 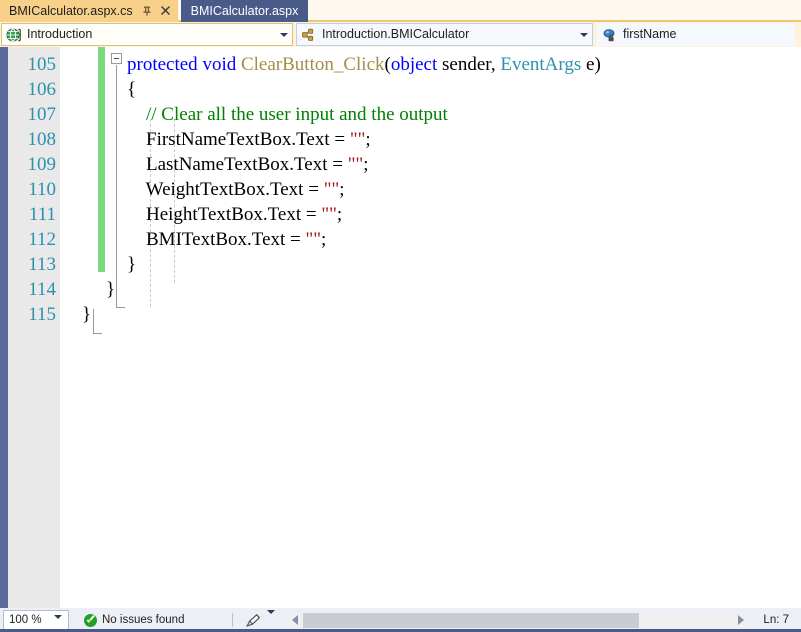 I want to click on tab-bmicalculator-aspx: BMICalculator.aspx, so click(x=244, y=11).